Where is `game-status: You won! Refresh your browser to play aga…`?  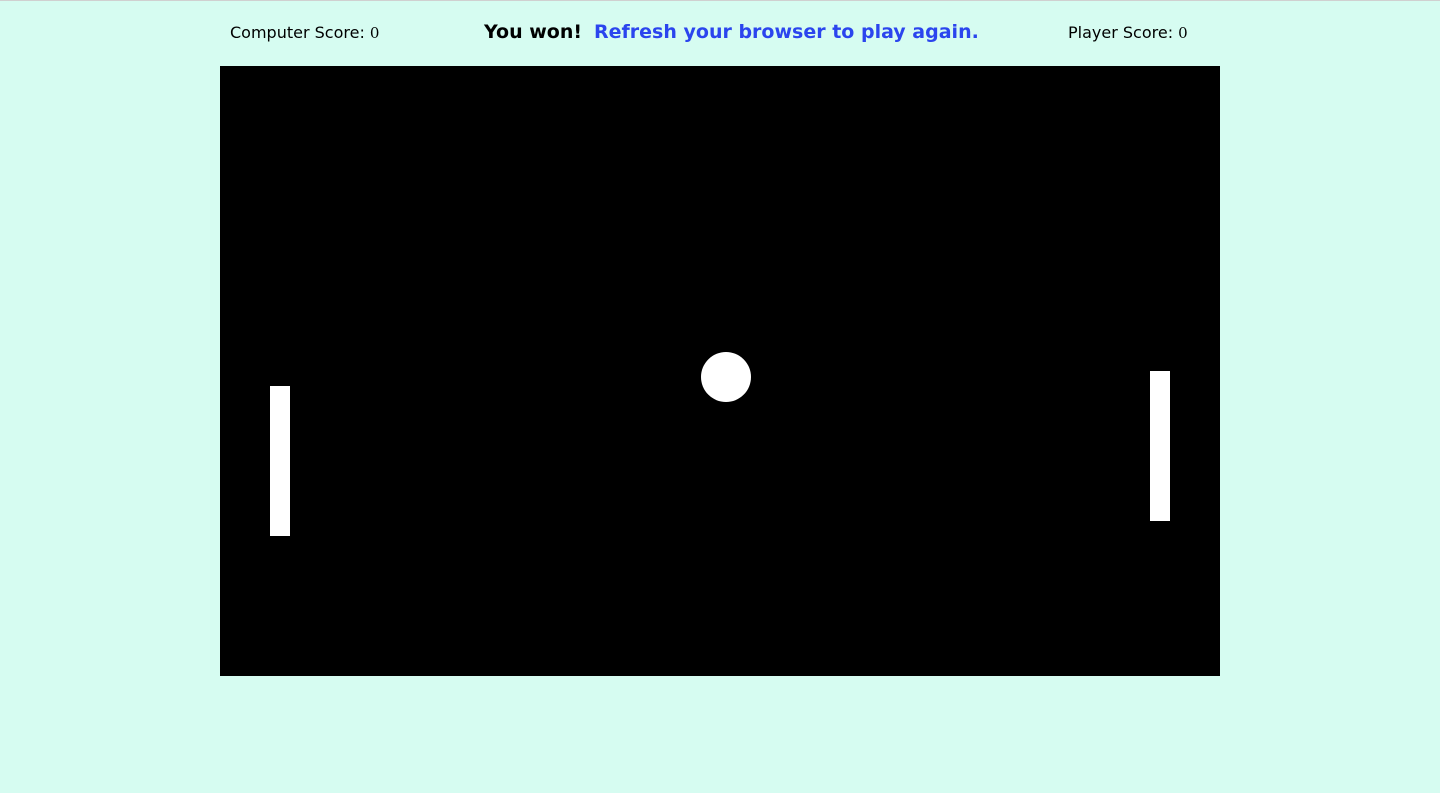 game-status: You won! Refresh your browser to play aga… is located at coordinates (731, 32).